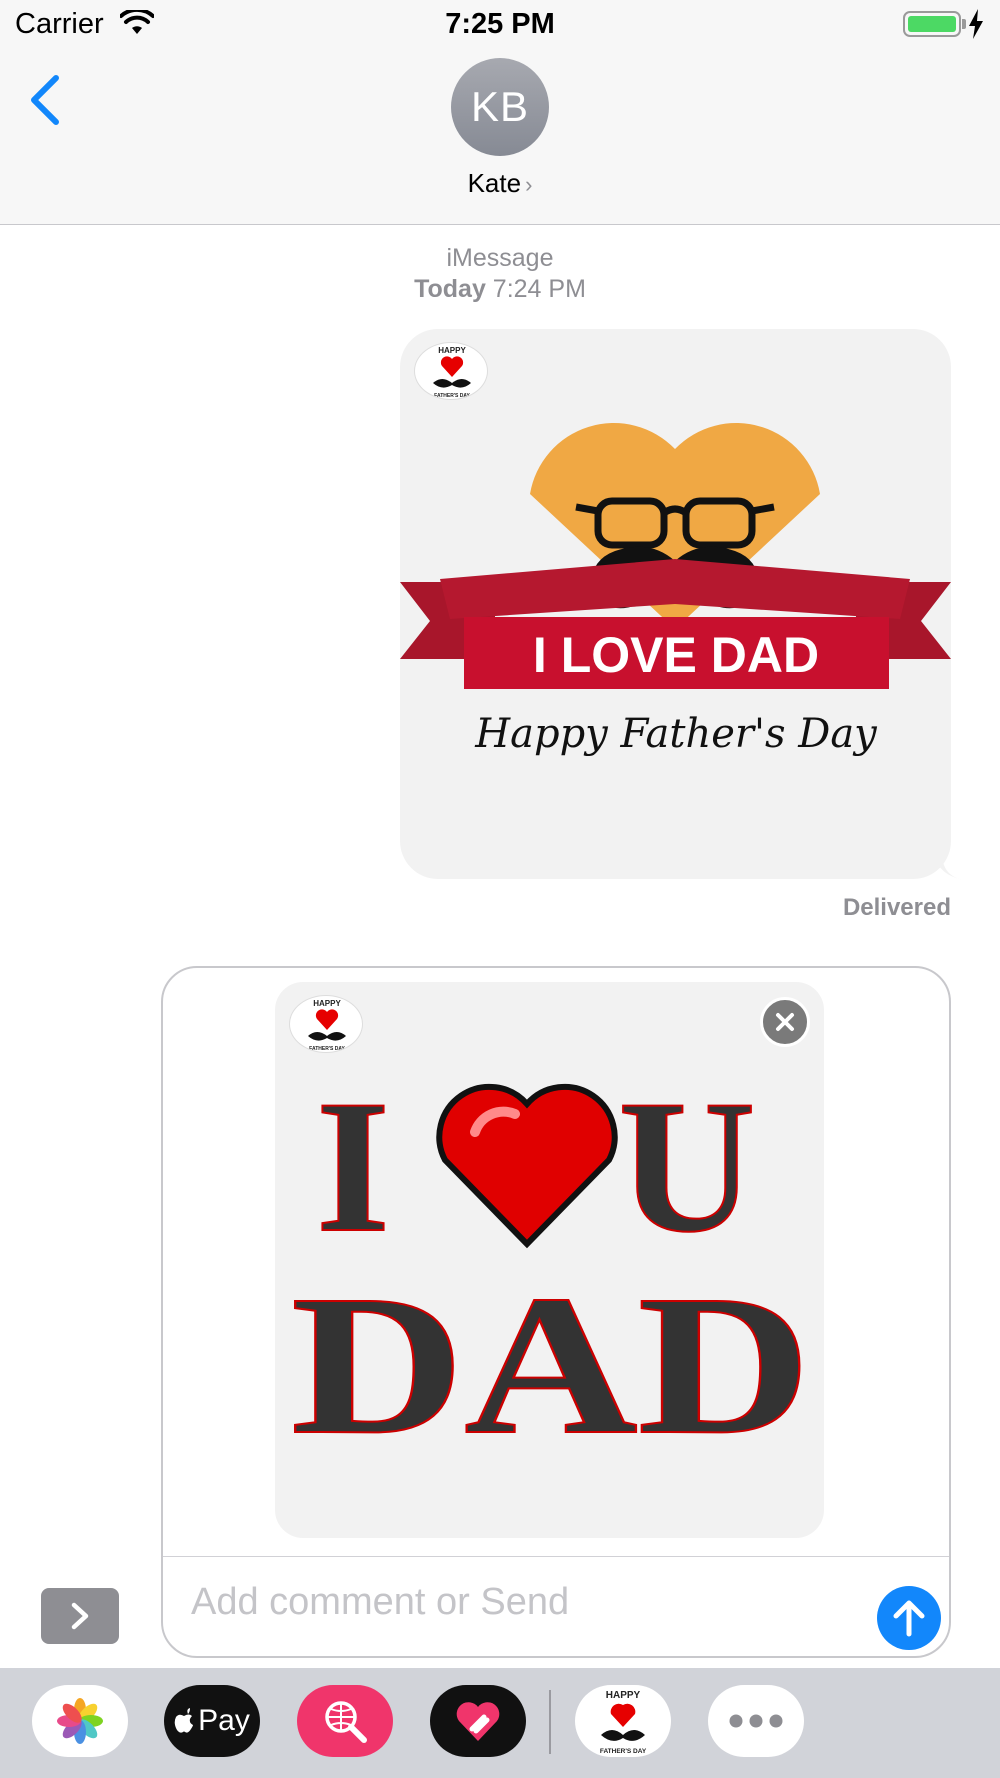 This screenshot has height=1778, width=1000. Describe the element at coordinates (550, 1722) in the screenshot. I see `drawer-separator` at that location.